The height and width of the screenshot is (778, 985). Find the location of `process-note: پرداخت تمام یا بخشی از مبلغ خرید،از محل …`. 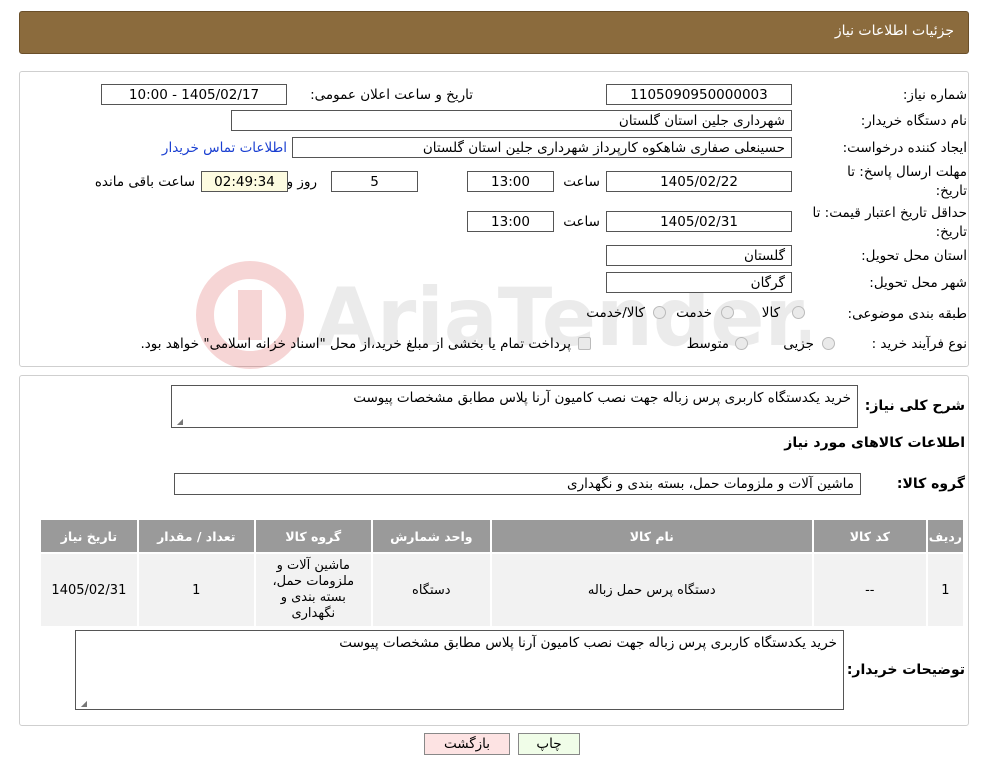

process-note: پرداخت تمام یا بخشی از مبلغ خرید،از محل … is located at coordinates (355, 344).